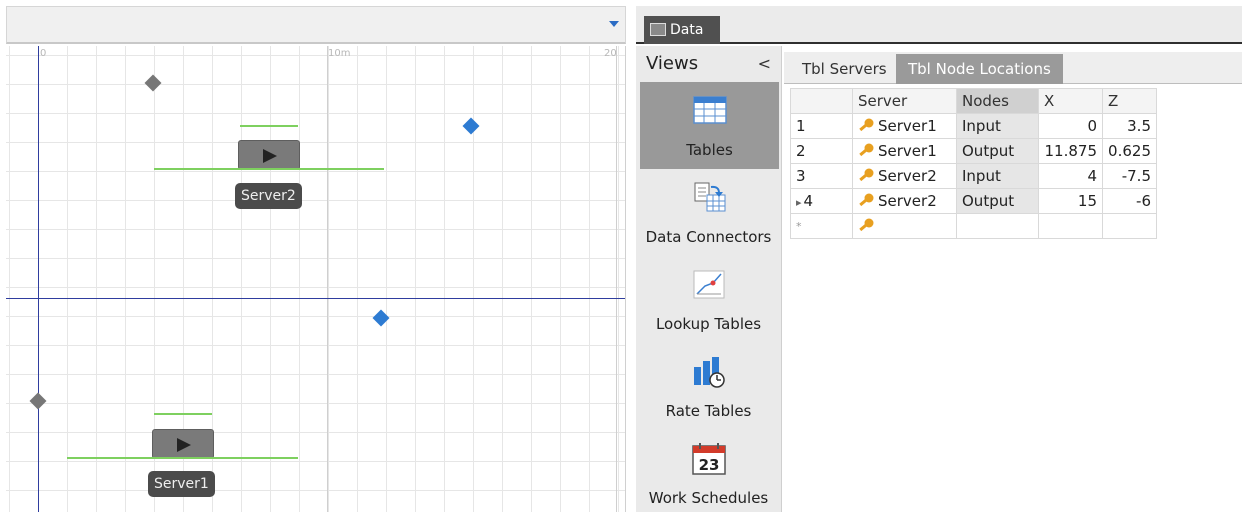  I want to click on table-row: 3 Server2 Input 4 -7.5, so click(973, 176).